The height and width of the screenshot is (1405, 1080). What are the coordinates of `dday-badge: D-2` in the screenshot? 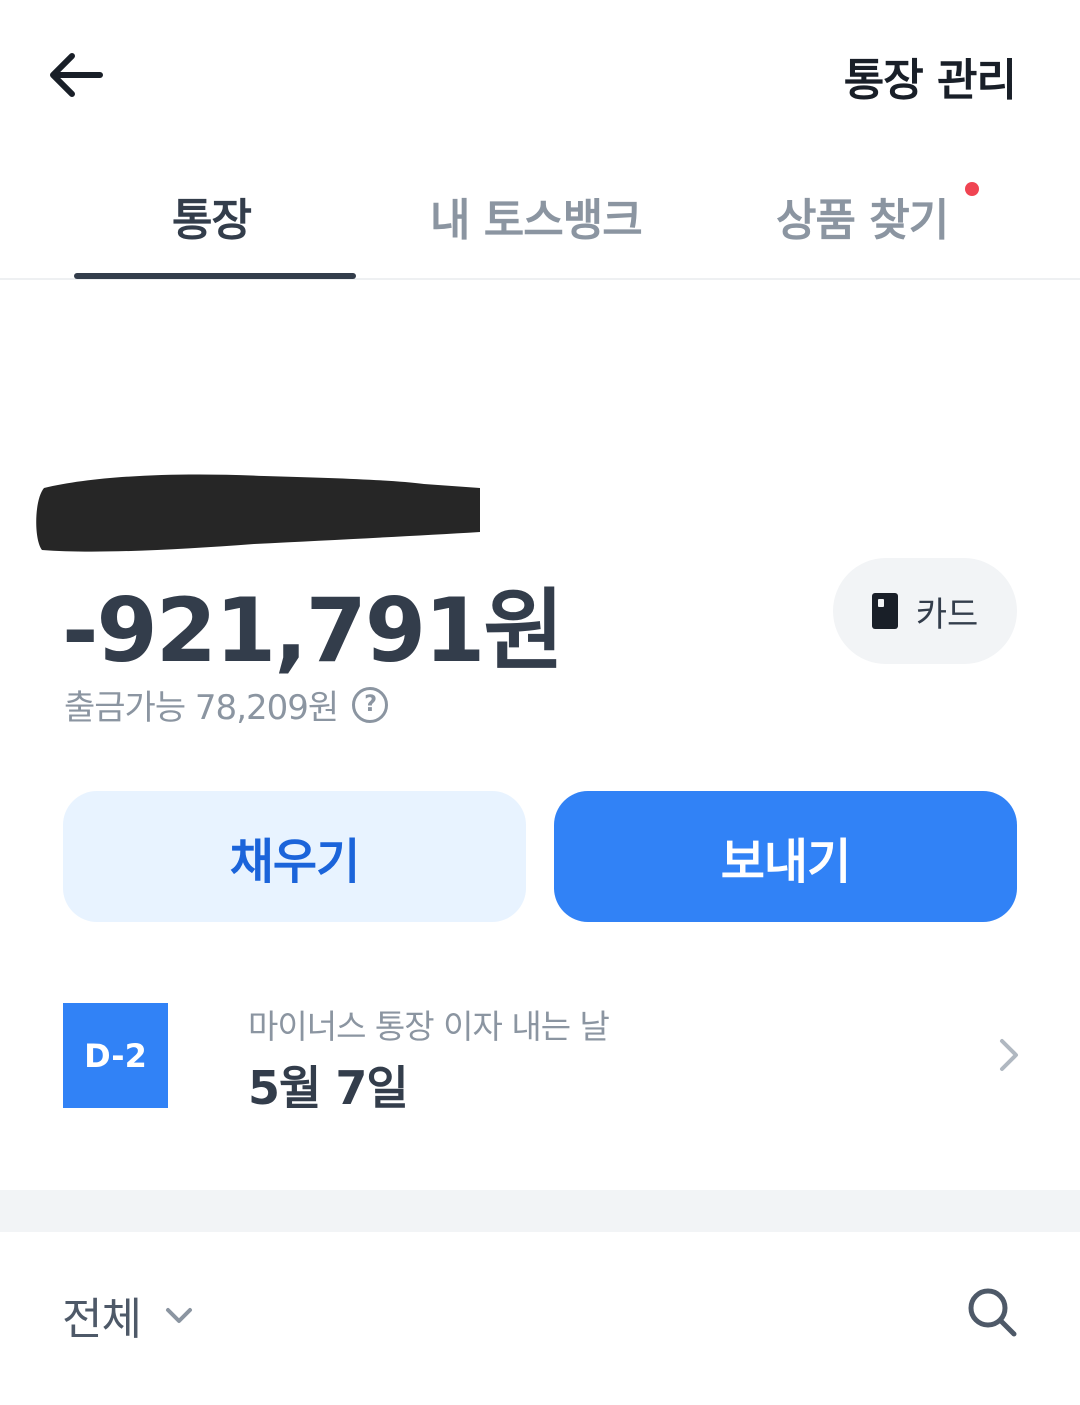 It's located at (115, 1055).